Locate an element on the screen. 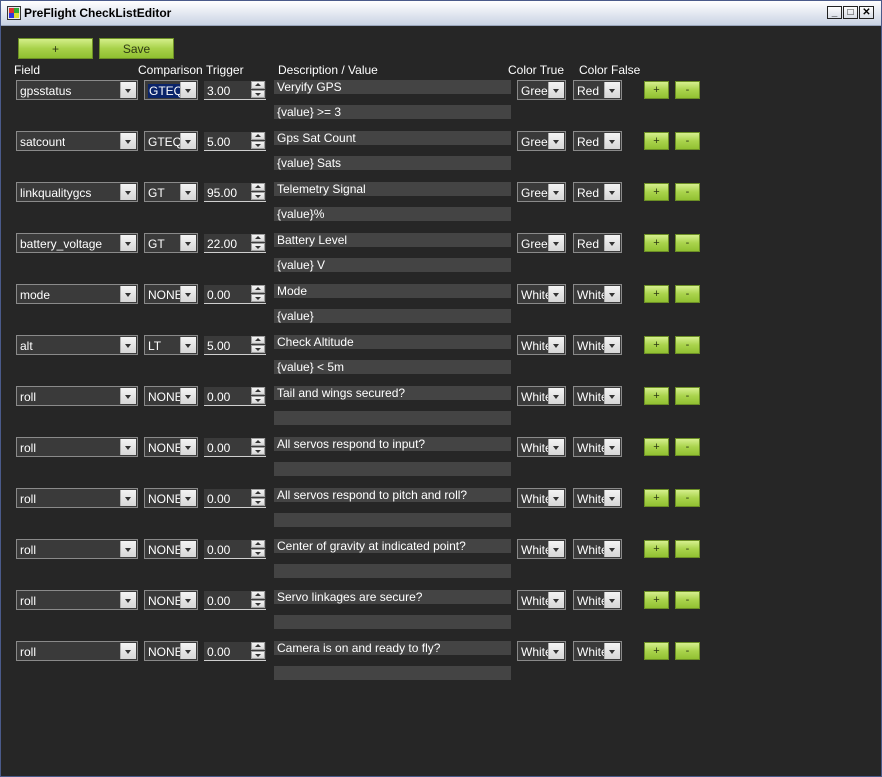 Image resolution: width=882 pixels, height=777 pixels. description-field: Gps Sat Count is located at coordinates (392, 138).